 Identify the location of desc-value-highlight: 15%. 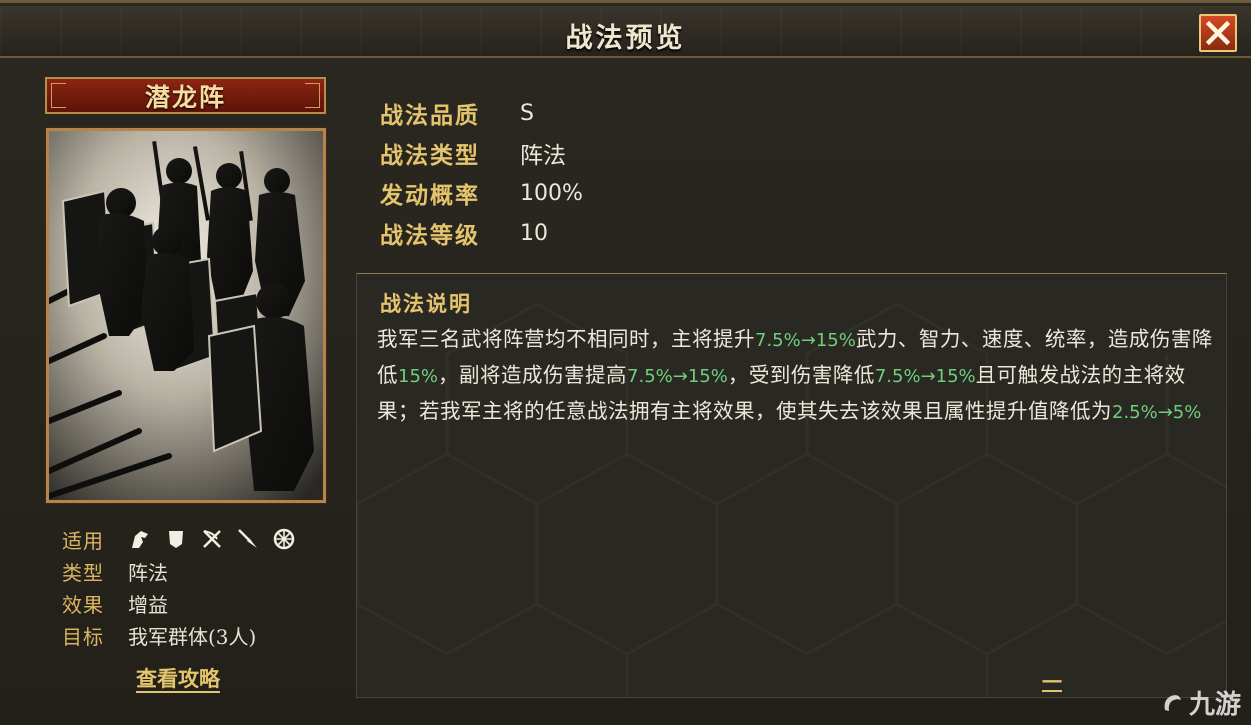
(418, 376).